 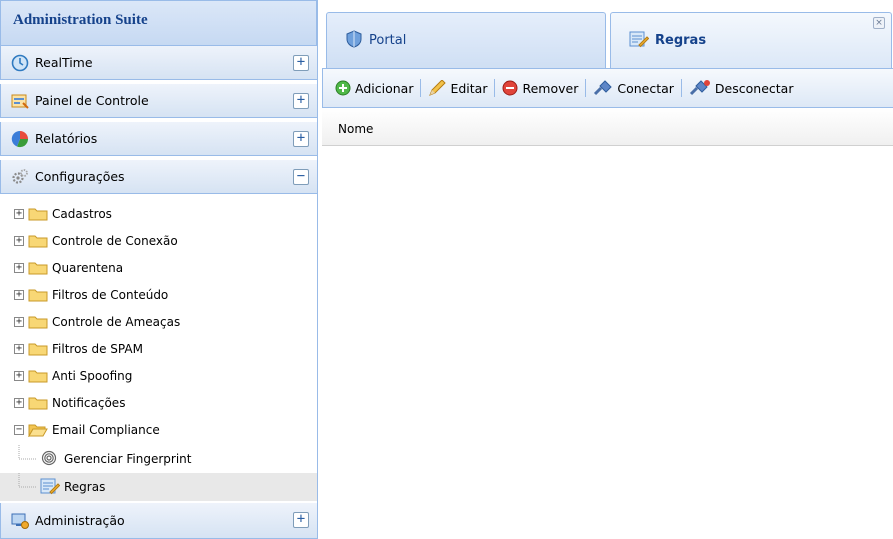 What do you see at coordinates (466, 40) in the screenshot?
I see `tab-portal: Portal` at bounding box center [466, 40].